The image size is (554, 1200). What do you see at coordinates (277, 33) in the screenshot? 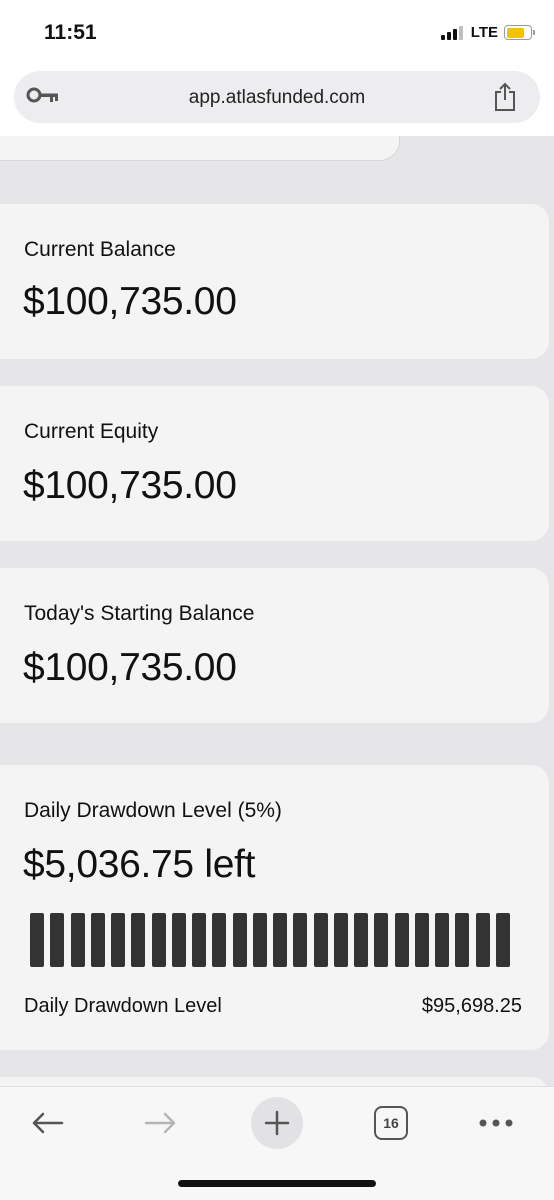
I see `status-bar: 11:51 LTE` at bounding box center [277, 33].